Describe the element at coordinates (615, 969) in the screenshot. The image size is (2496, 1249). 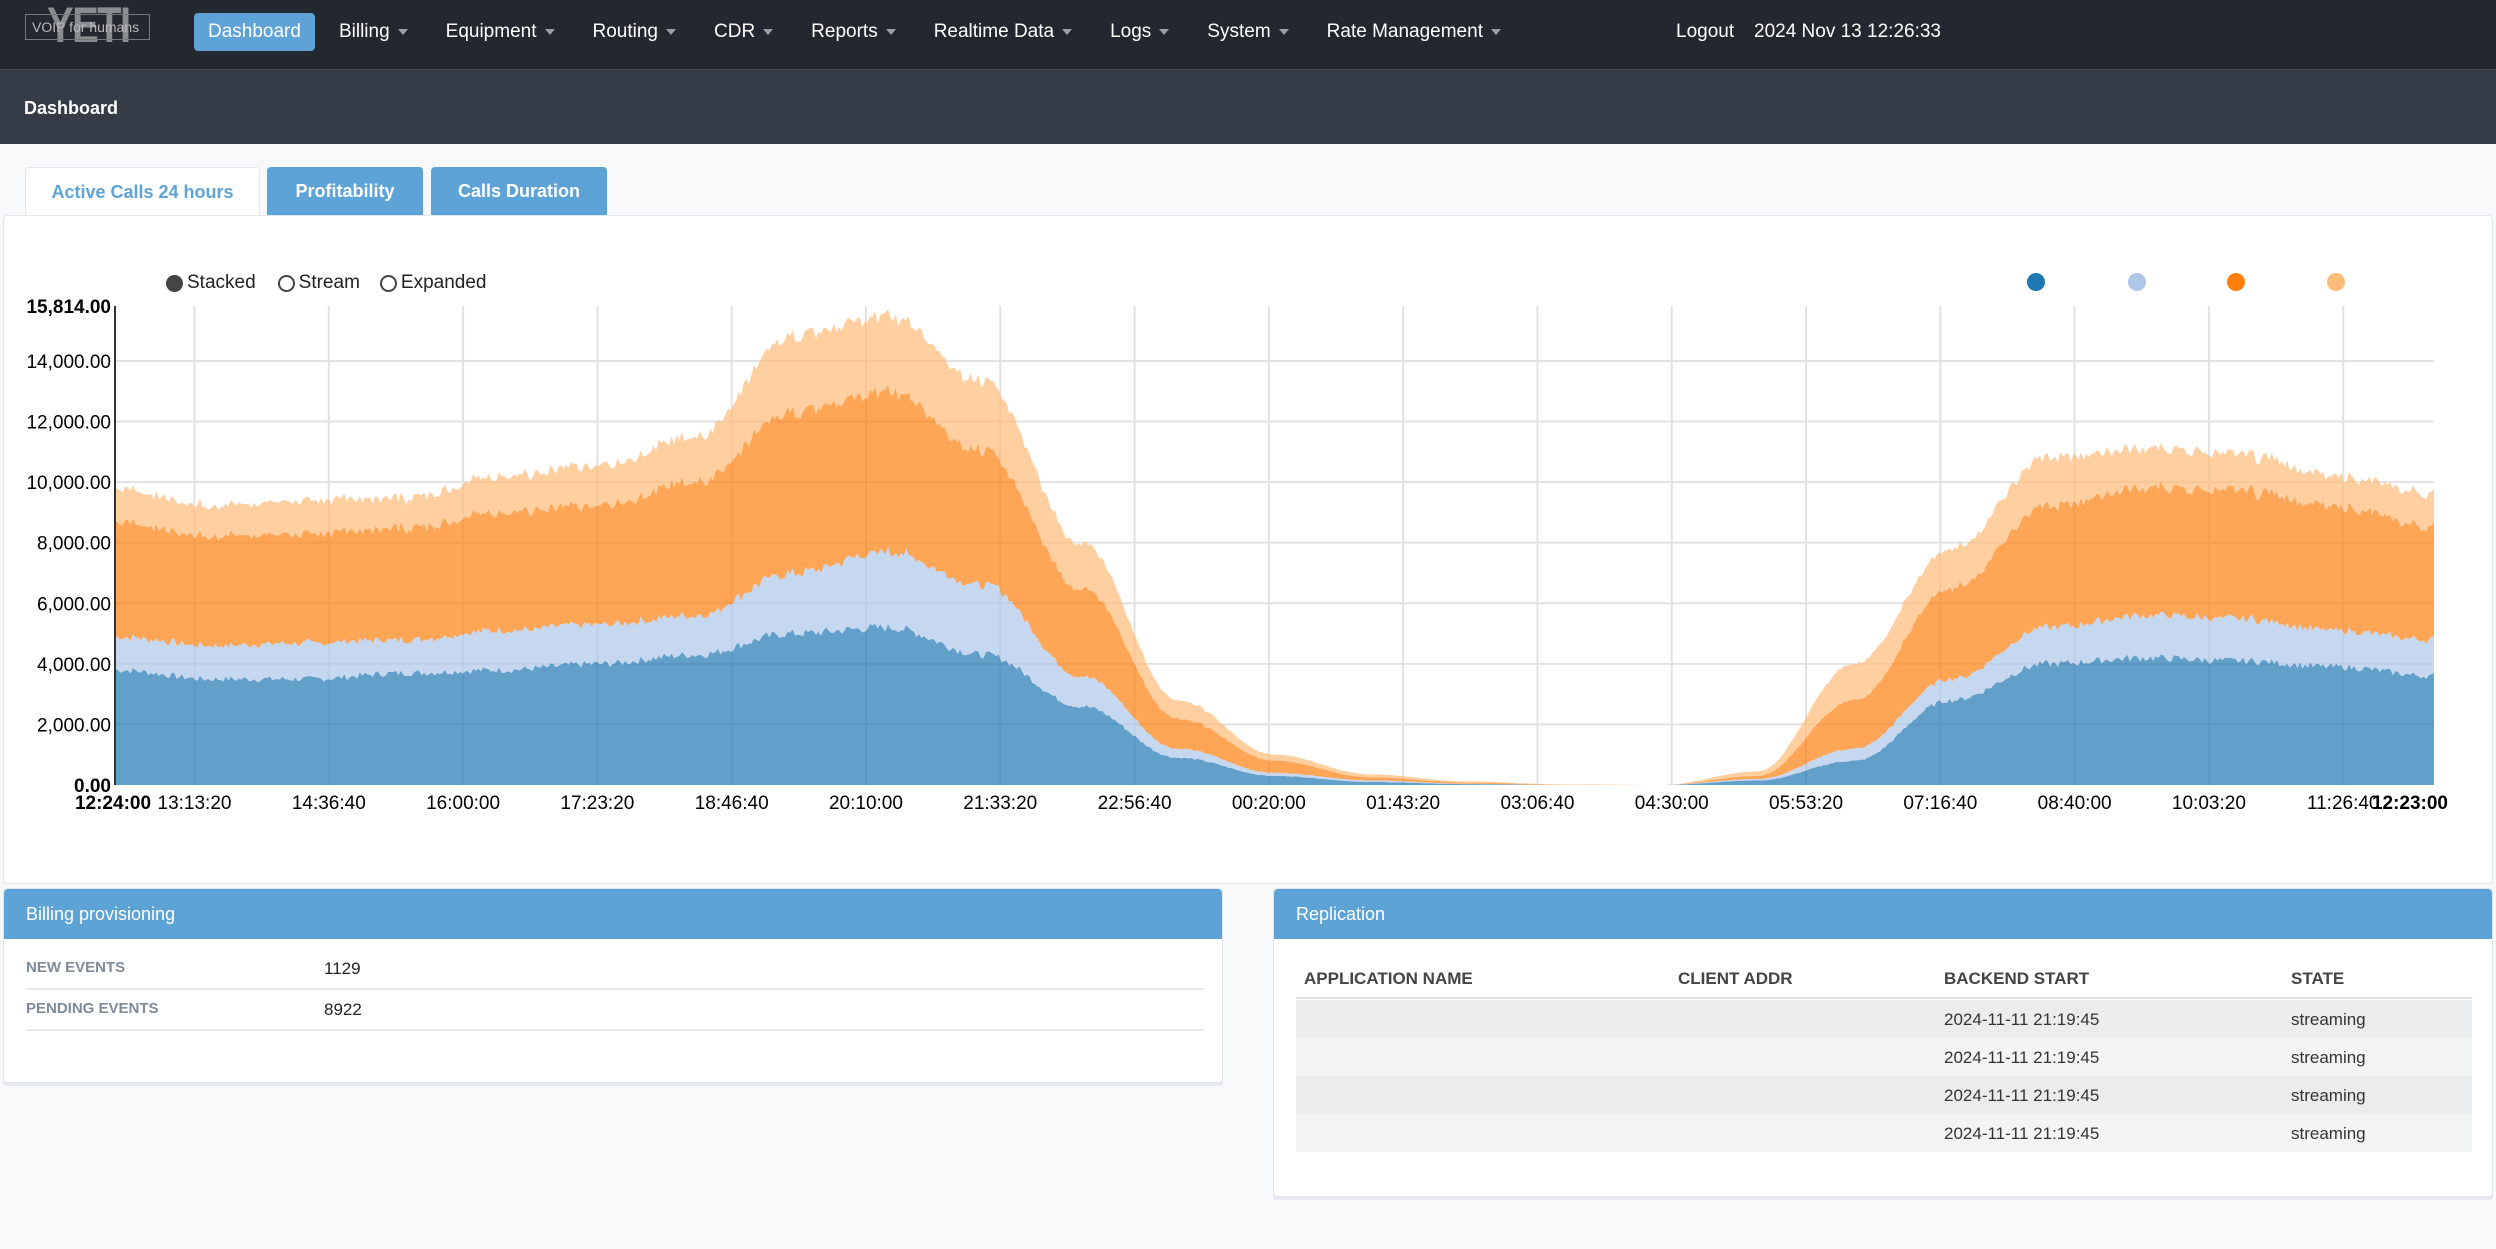
I see `billing-row: NEW EVENTS 1129` at that location.